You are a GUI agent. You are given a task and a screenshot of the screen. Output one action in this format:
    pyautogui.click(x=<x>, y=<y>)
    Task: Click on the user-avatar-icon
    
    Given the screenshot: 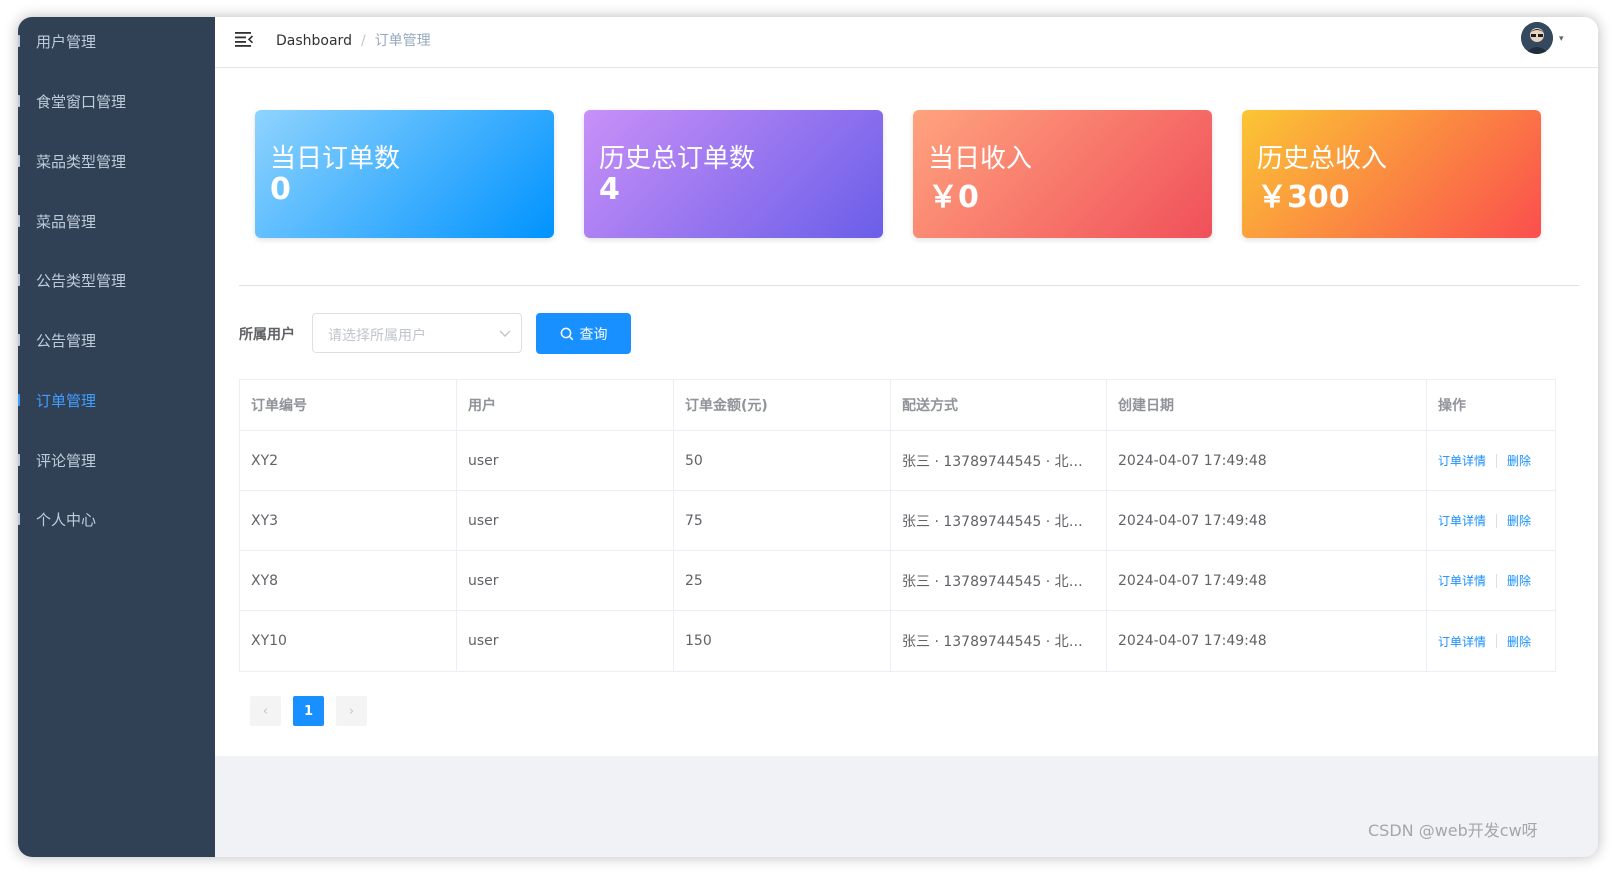 What is the action you would take?
    pyautogui.click(x=1537, y=38)
    